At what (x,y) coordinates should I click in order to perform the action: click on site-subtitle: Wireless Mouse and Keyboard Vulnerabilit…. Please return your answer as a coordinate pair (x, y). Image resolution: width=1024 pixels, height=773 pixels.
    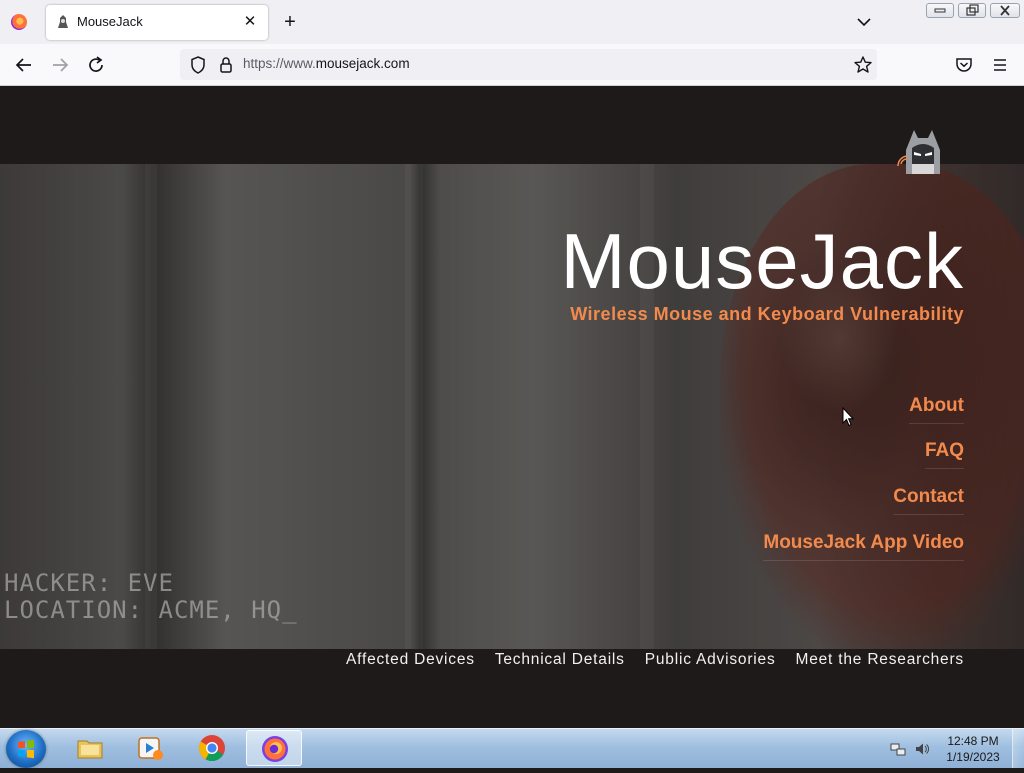
    Looking at the image, I should click on (767, 314).